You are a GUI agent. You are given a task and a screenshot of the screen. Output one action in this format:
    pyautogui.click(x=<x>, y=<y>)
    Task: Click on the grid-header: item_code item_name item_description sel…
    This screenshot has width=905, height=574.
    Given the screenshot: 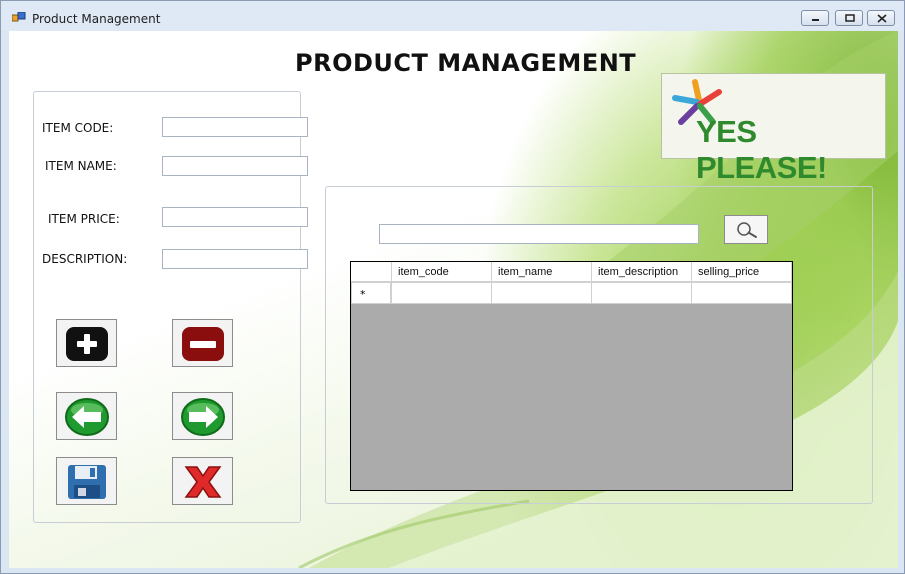 What is the action you would take?
    pyautogui.click(x=571, y=272)
    